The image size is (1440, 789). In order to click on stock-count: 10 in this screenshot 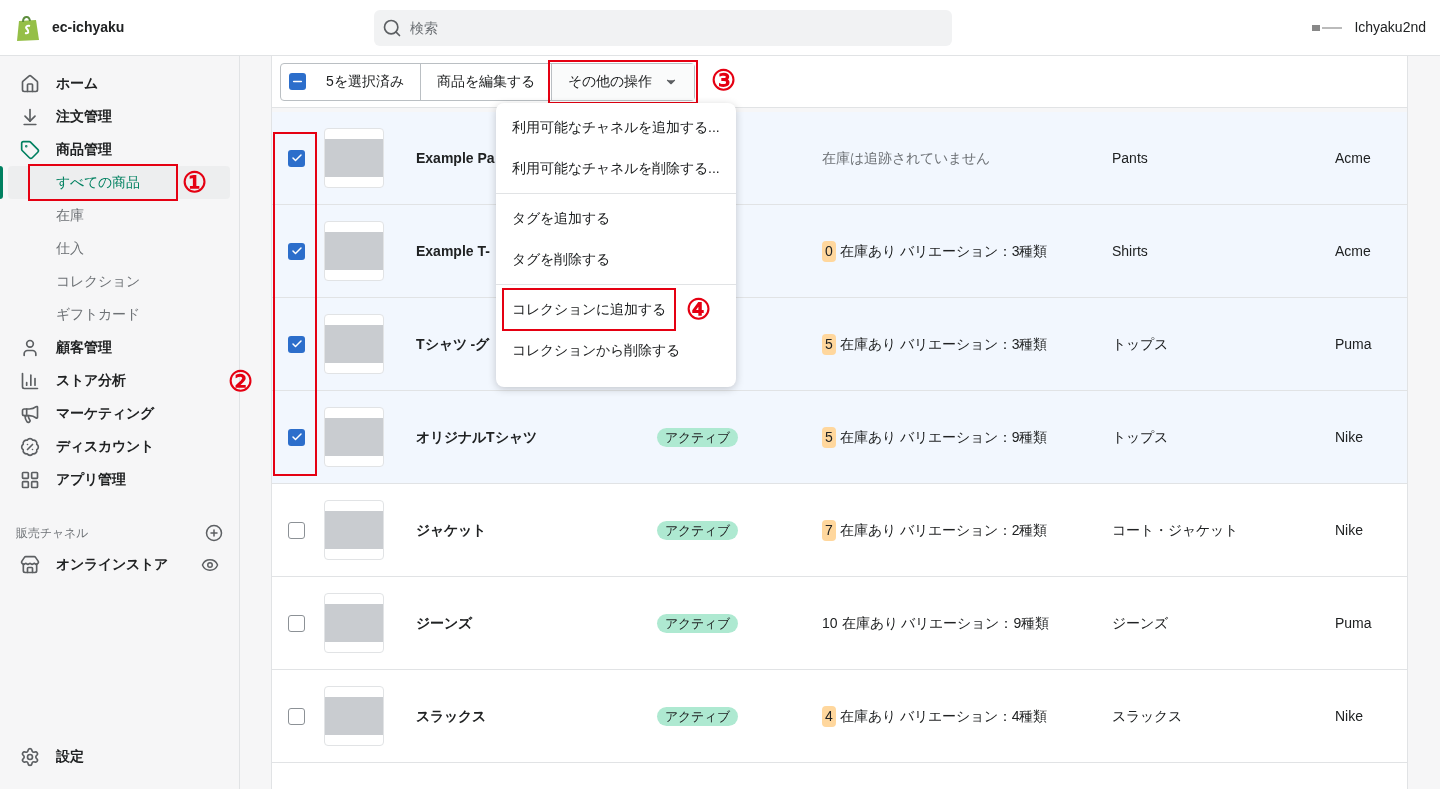, I will do `click(830, 623)`.